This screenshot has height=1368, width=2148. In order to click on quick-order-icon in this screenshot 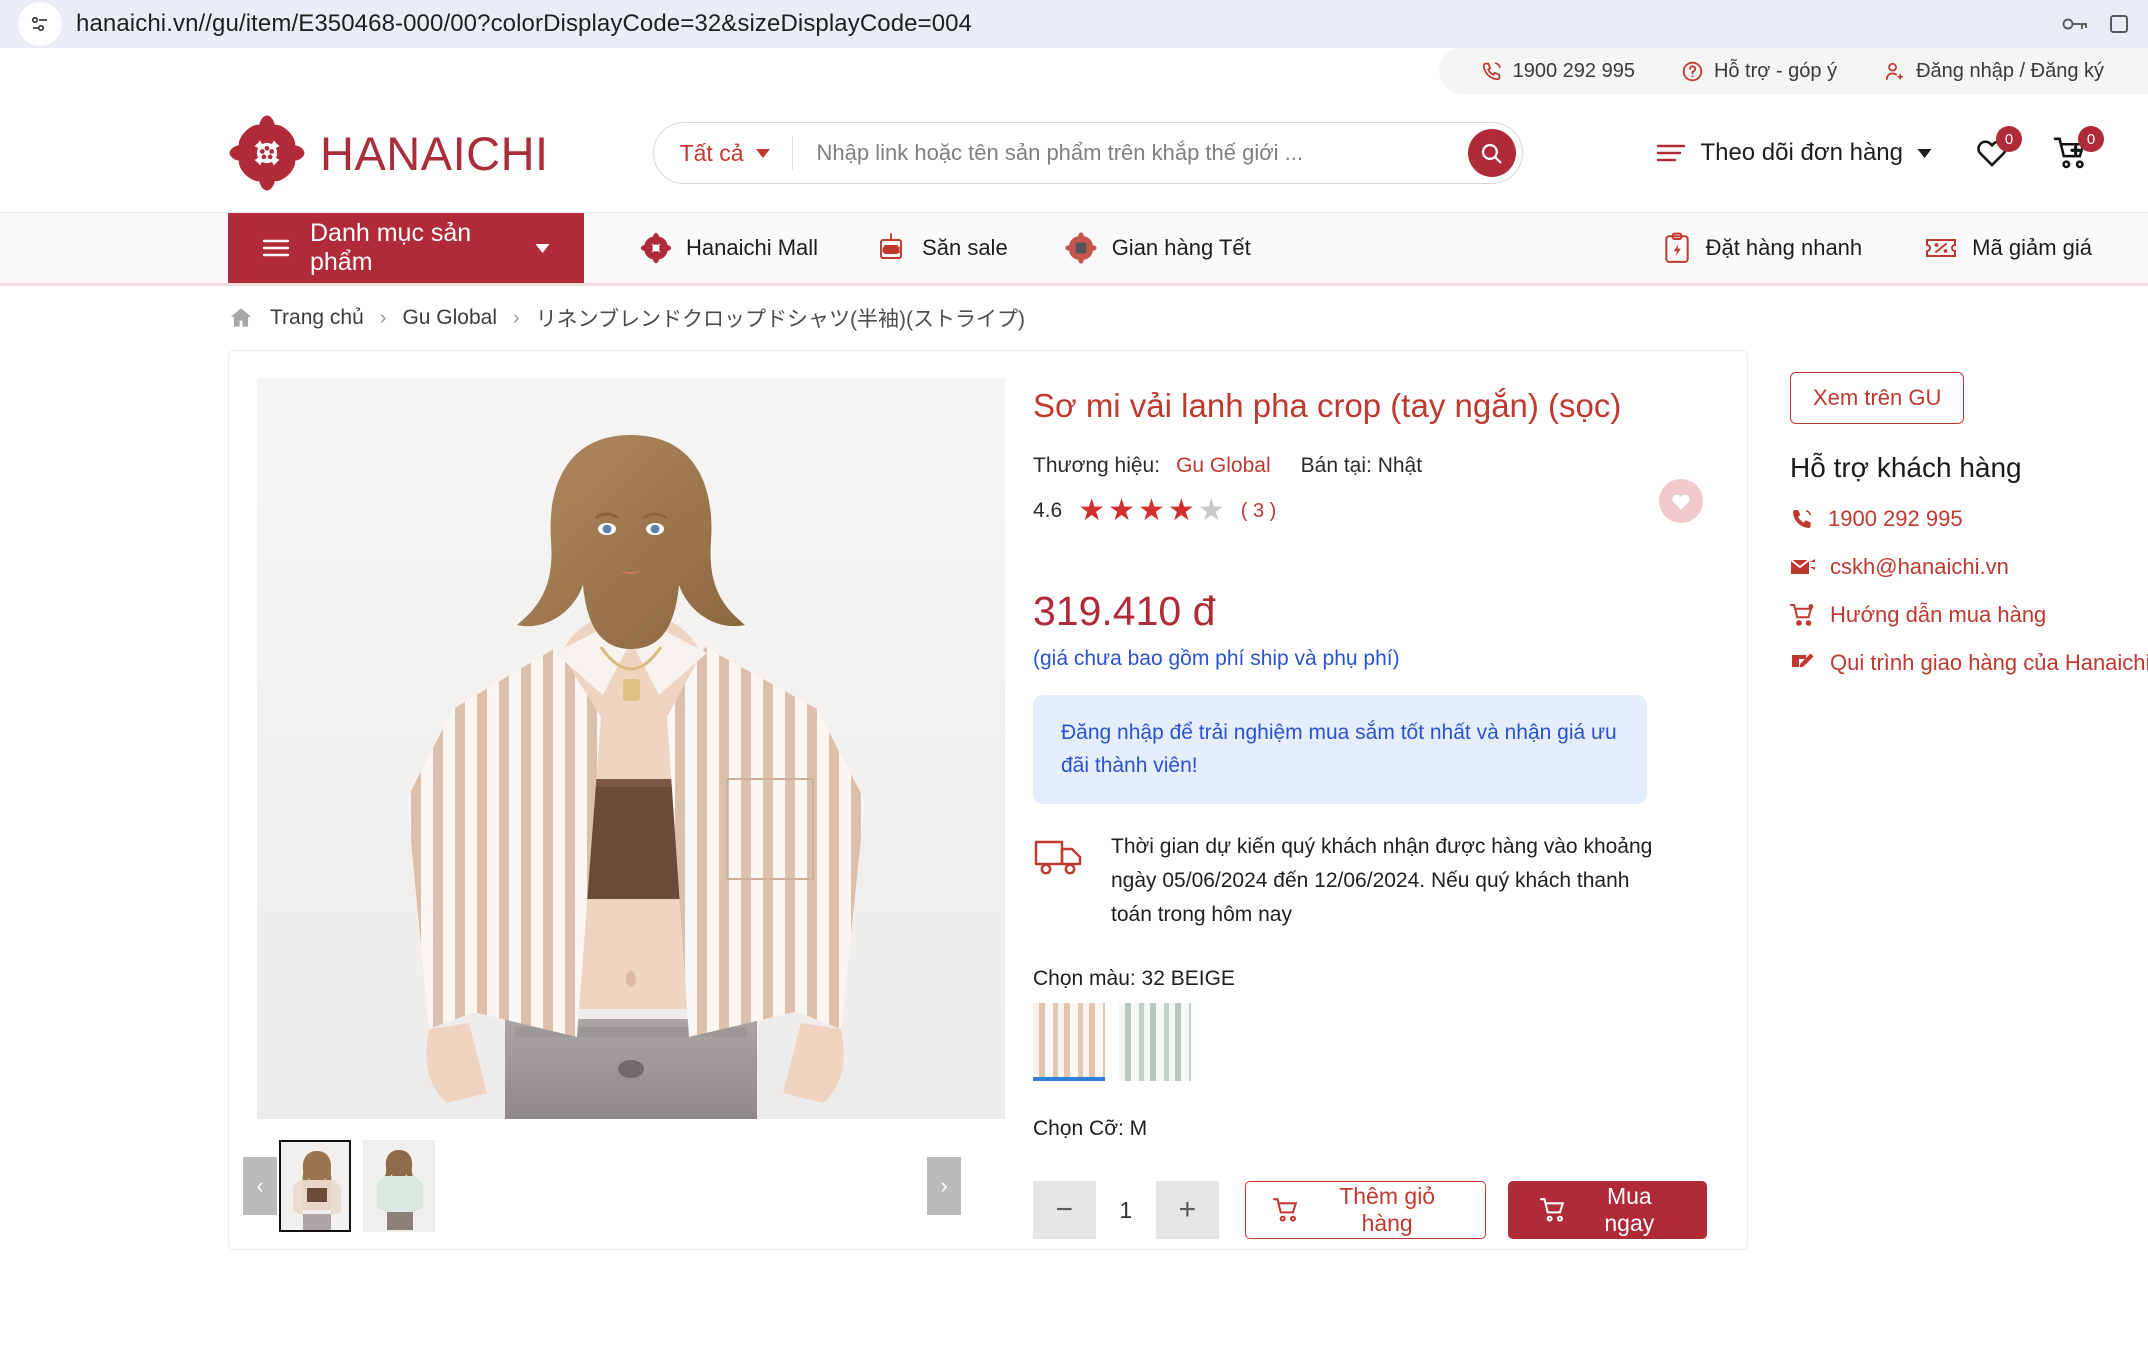, I will do `click(1677, 248)`.